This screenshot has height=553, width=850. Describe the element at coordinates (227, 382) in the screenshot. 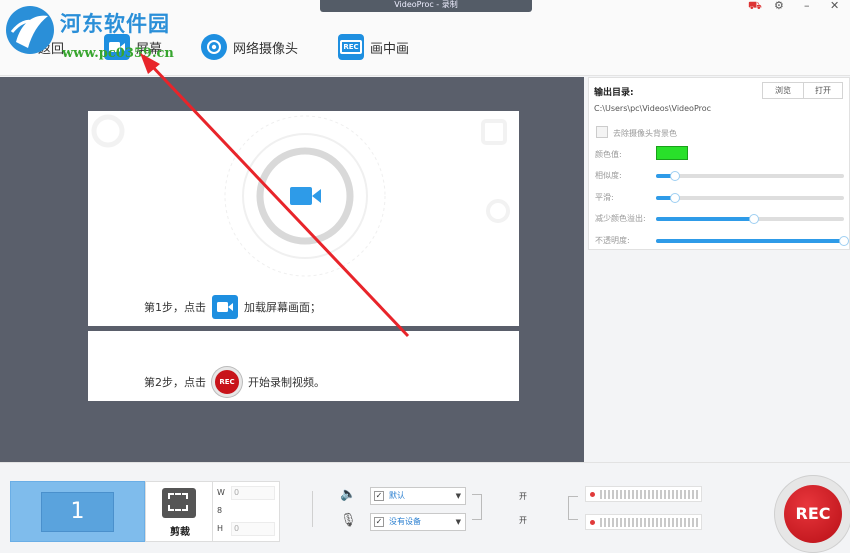

I see `rec-small-button: REC` at that location.